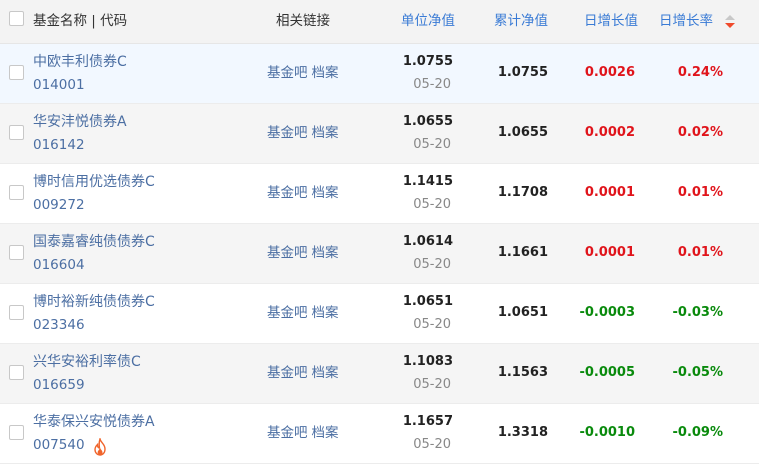 The width and height of the screenshot is (759, 469). Describe the element at coordinates (522, 432) in the screenshot. I see `accum-nav-value: 1.3318` at that location.